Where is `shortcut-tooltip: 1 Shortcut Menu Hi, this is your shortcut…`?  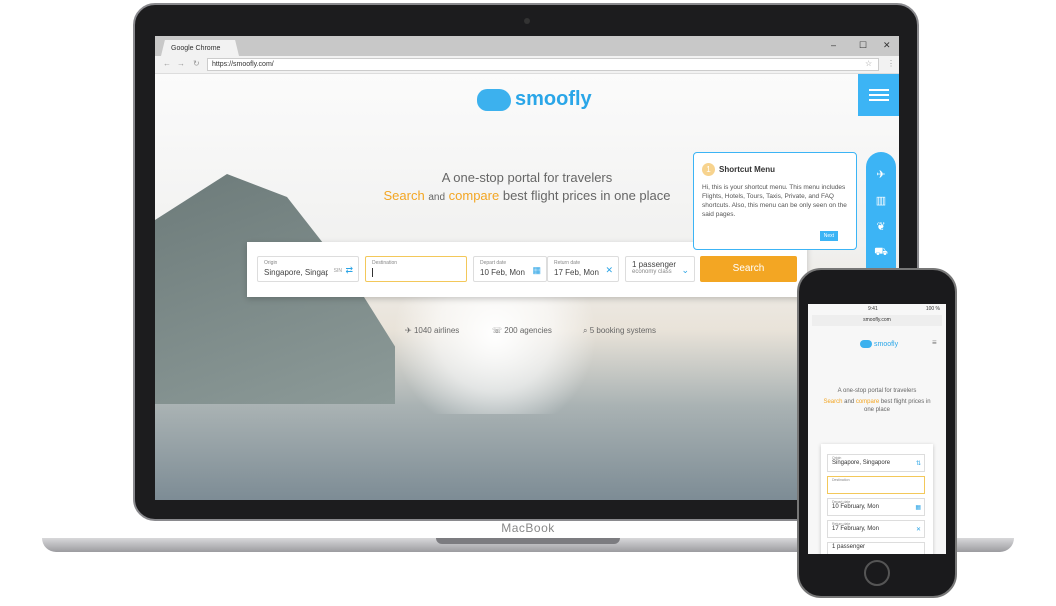
shortcut-tooltip: 1 Shortcut Menu Hi, this is your shortcut… is located at coordinates (775, 201).